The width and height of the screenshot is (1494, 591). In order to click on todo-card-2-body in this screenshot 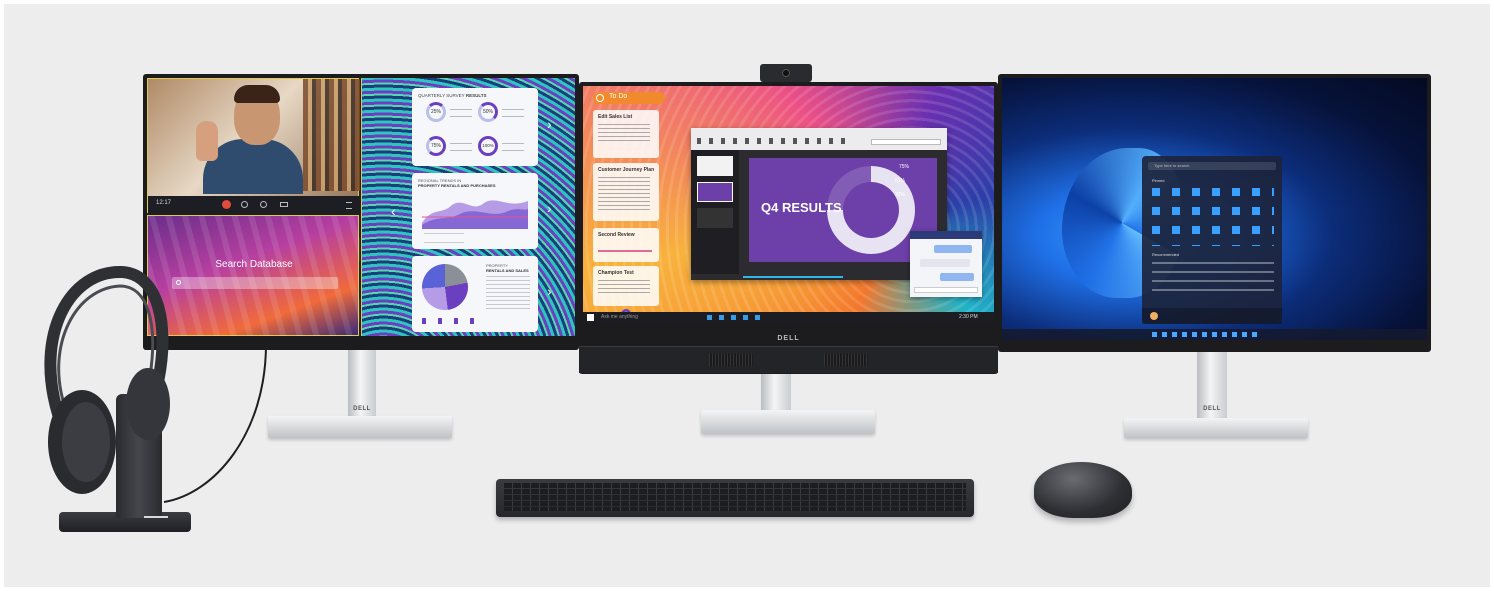, I will do `click(624, 194)`.